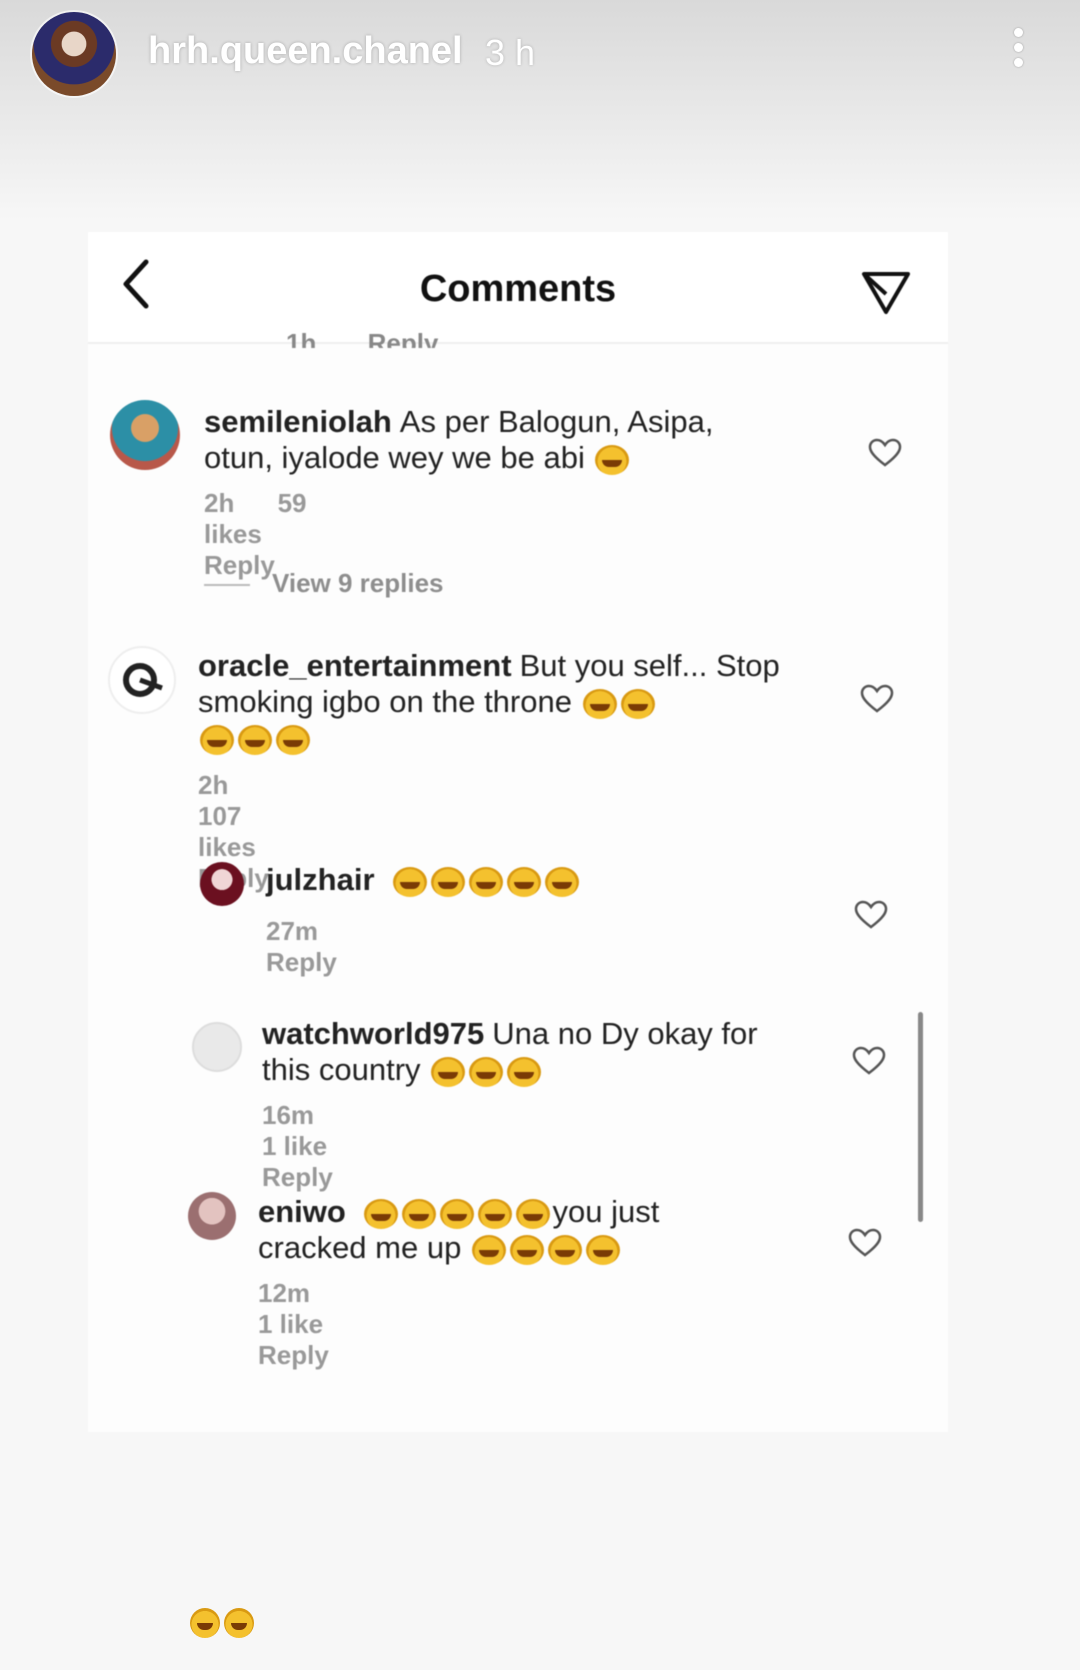  Describe the element at coordinates (222, 1623) in the screenshot. I see `story-emoji-sticker` at that location.